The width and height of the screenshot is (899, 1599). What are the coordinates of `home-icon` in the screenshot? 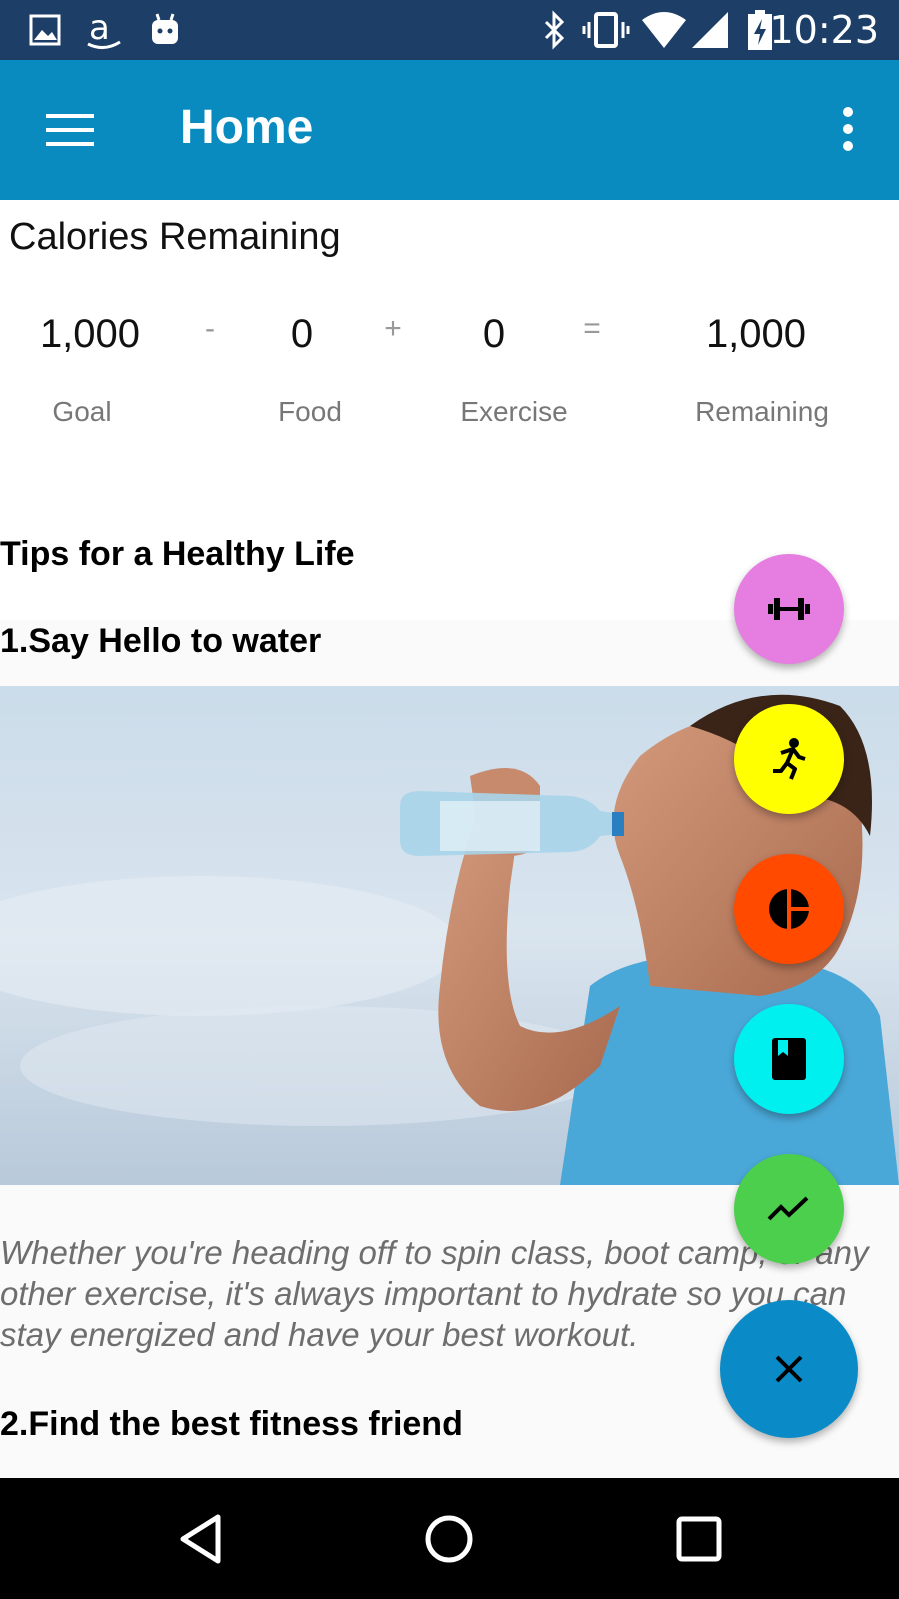 It's located at (449, 1539).